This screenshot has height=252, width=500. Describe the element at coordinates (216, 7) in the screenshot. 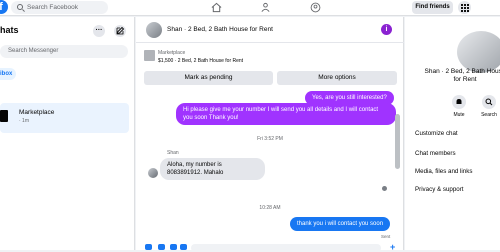

I see `home-icon` at that location.